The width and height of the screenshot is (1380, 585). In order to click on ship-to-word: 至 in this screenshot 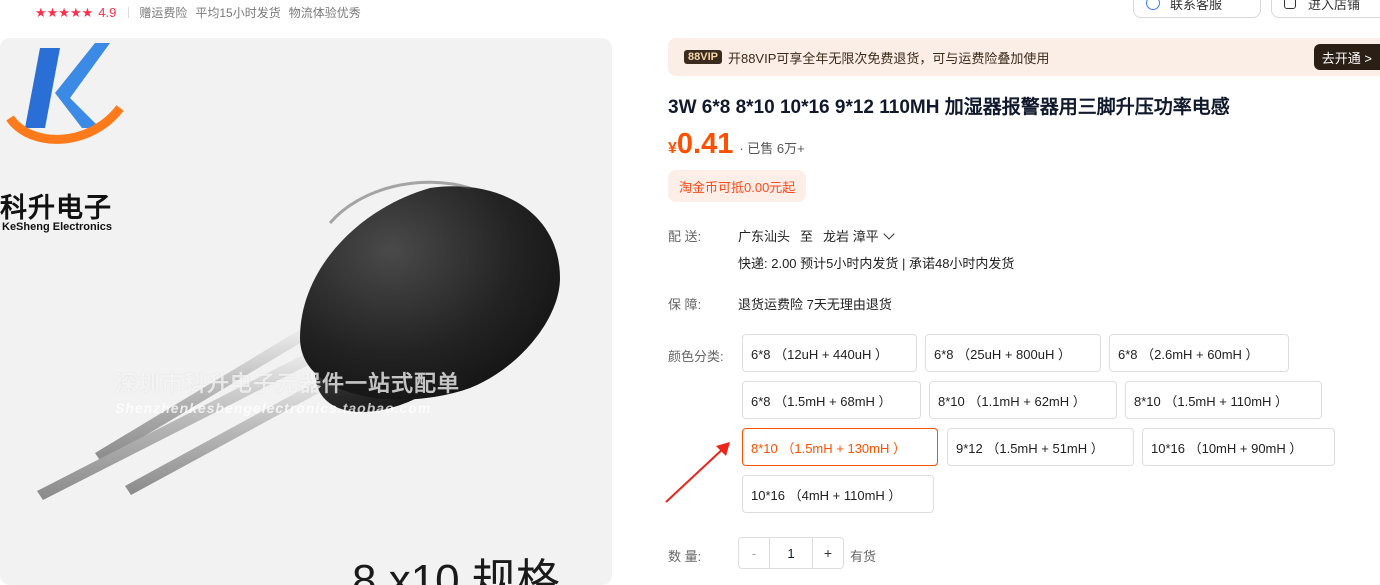, I will do `click(807, 236)`.